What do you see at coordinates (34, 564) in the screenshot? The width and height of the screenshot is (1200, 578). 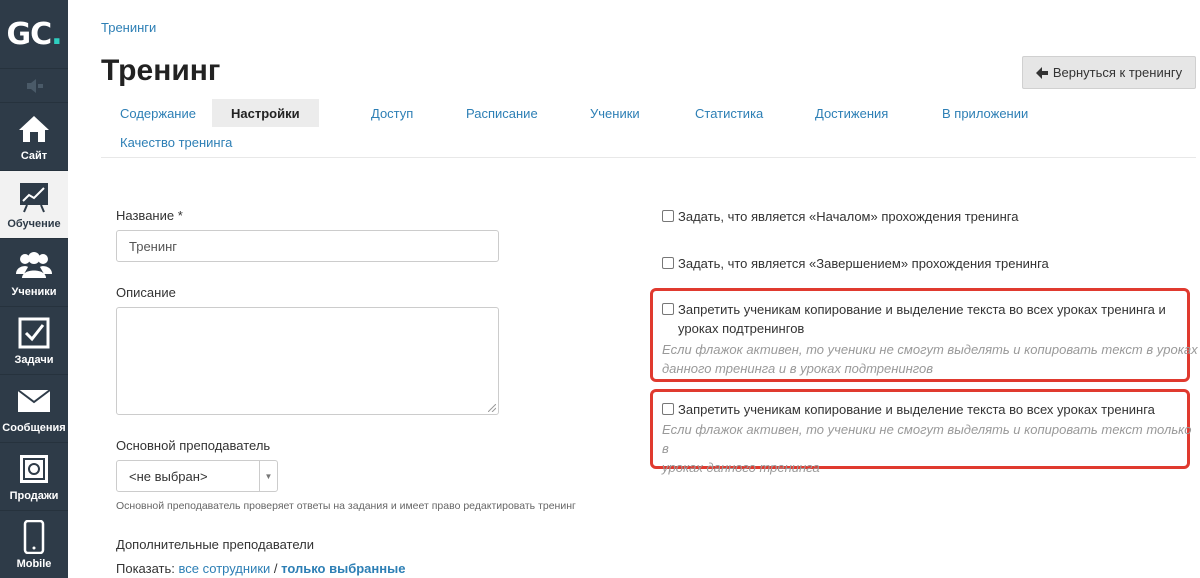 I see `sidebar-item-label: Mobile` at bounding box center [34, 564].